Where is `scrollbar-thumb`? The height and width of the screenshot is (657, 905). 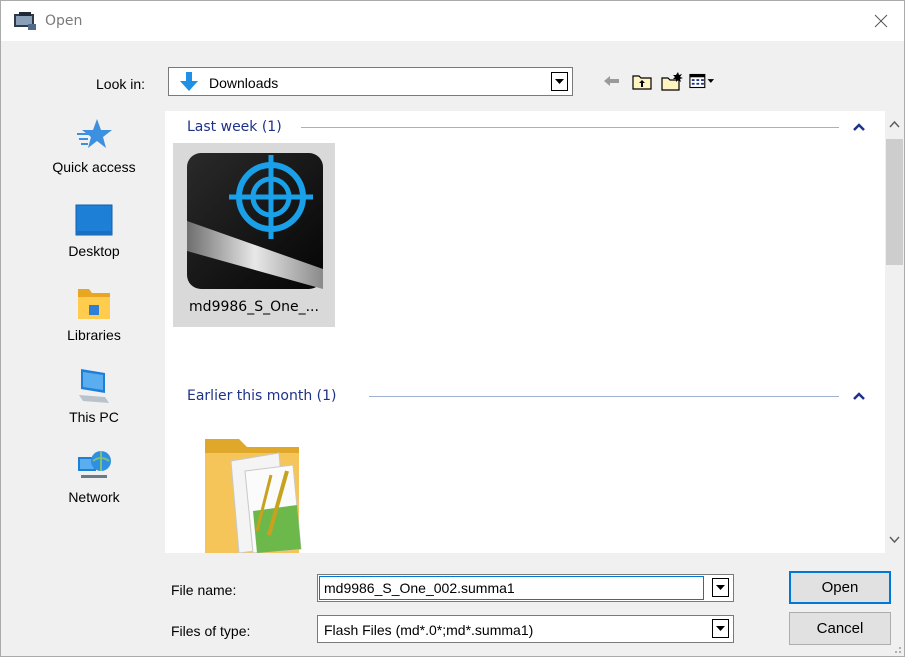
scrollbar-thumb is located at coordinates (894, 202).